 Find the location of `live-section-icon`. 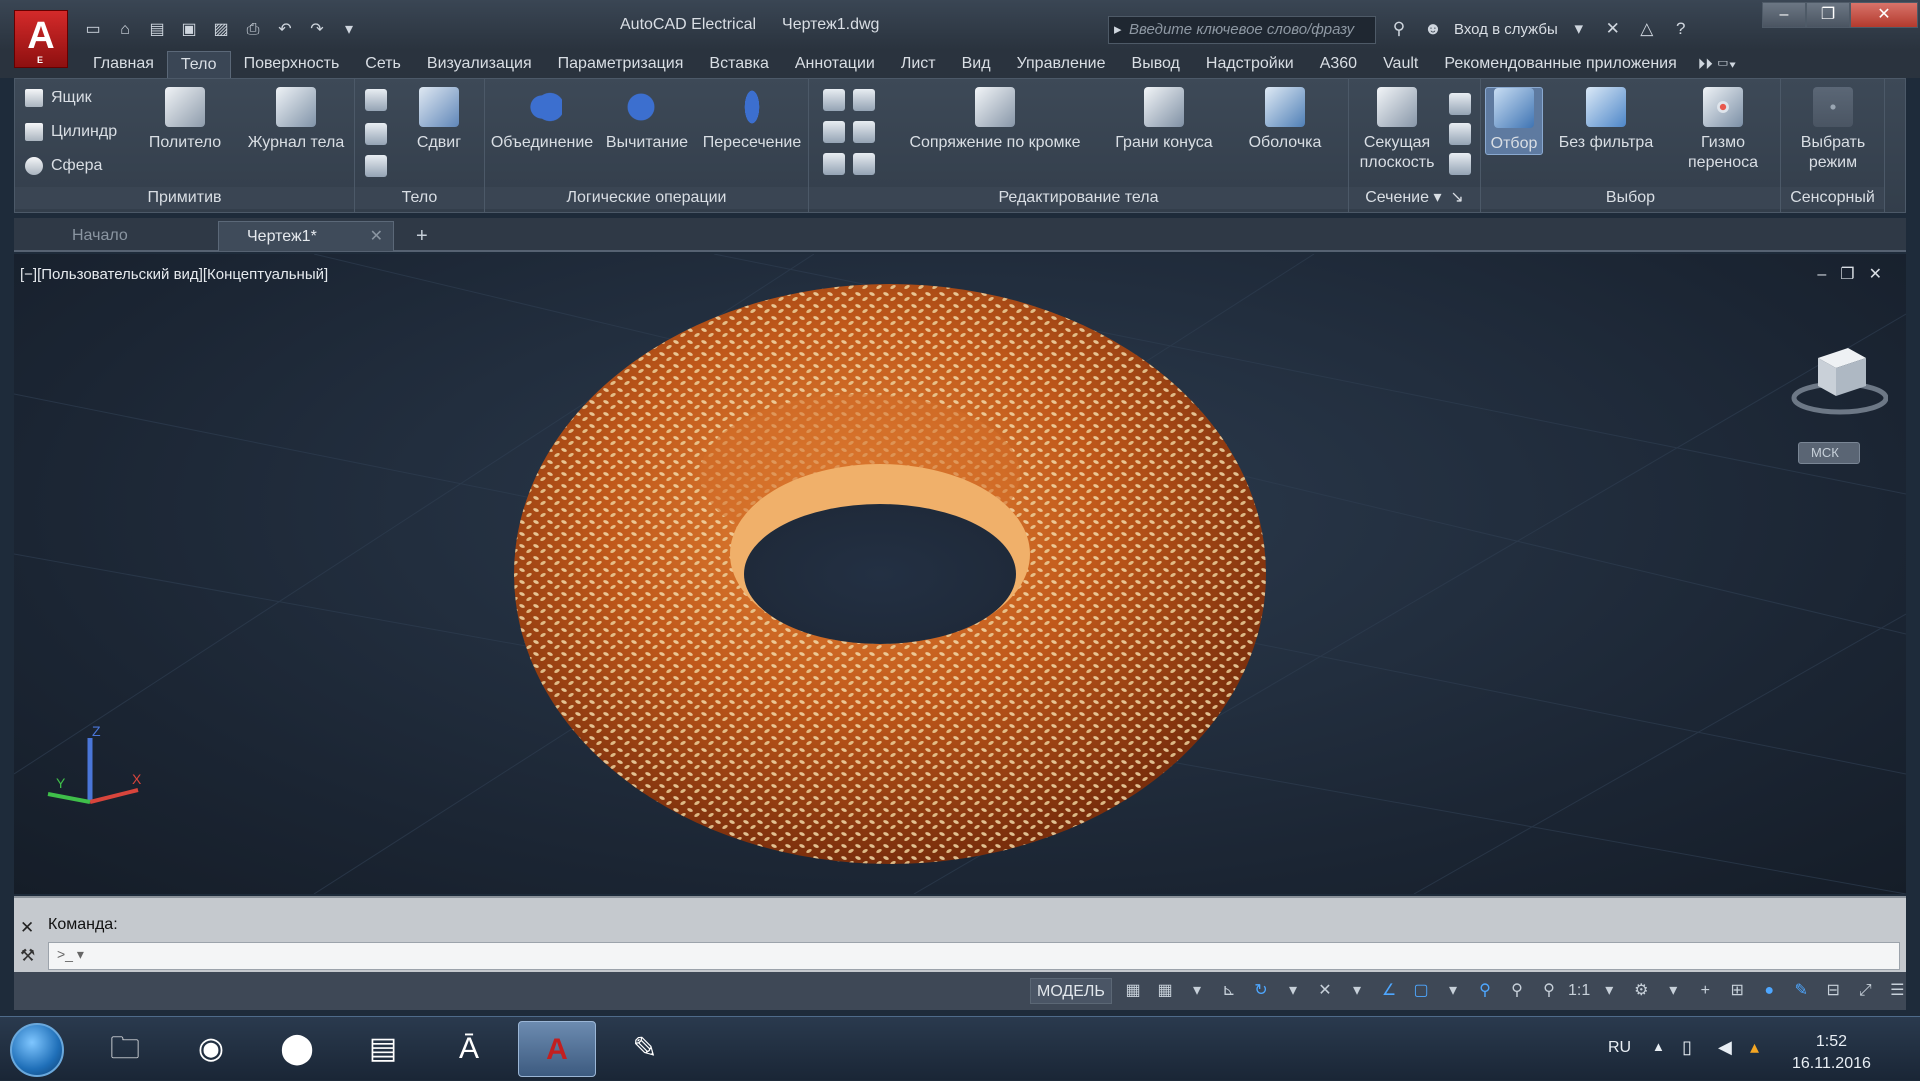

live-section-icon is located at coordinates (1460, 104).